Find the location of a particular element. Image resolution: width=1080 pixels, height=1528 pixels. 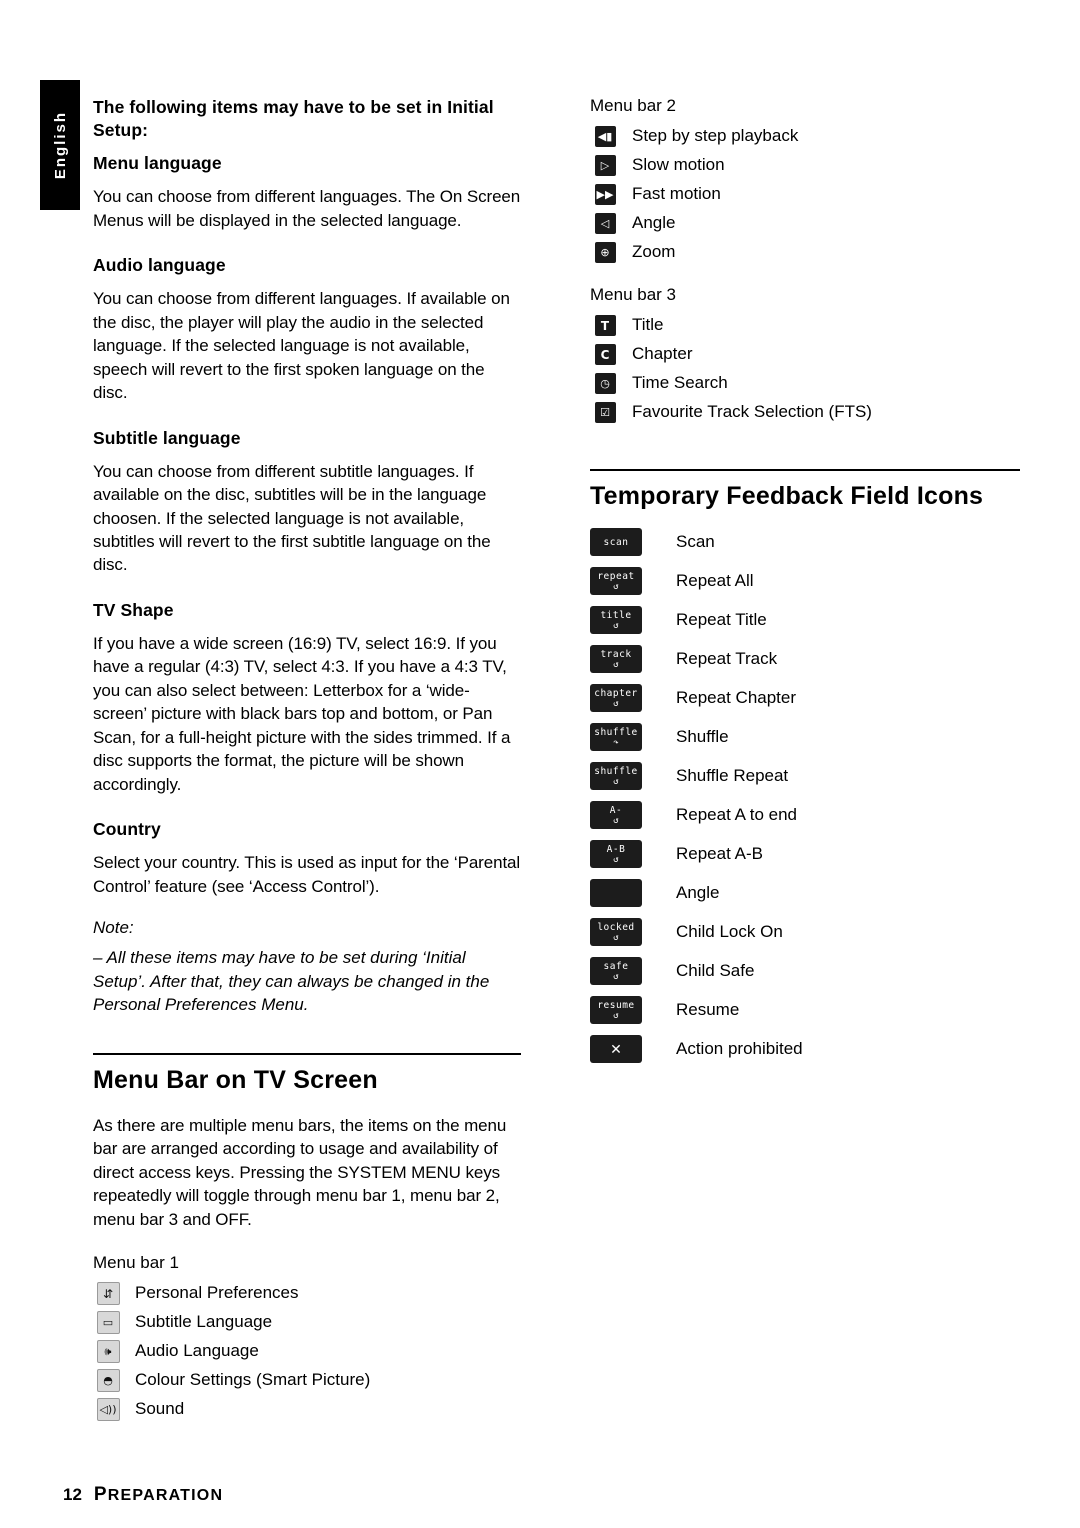

angle-icon: ◁ is located at coordinates (605, 223).